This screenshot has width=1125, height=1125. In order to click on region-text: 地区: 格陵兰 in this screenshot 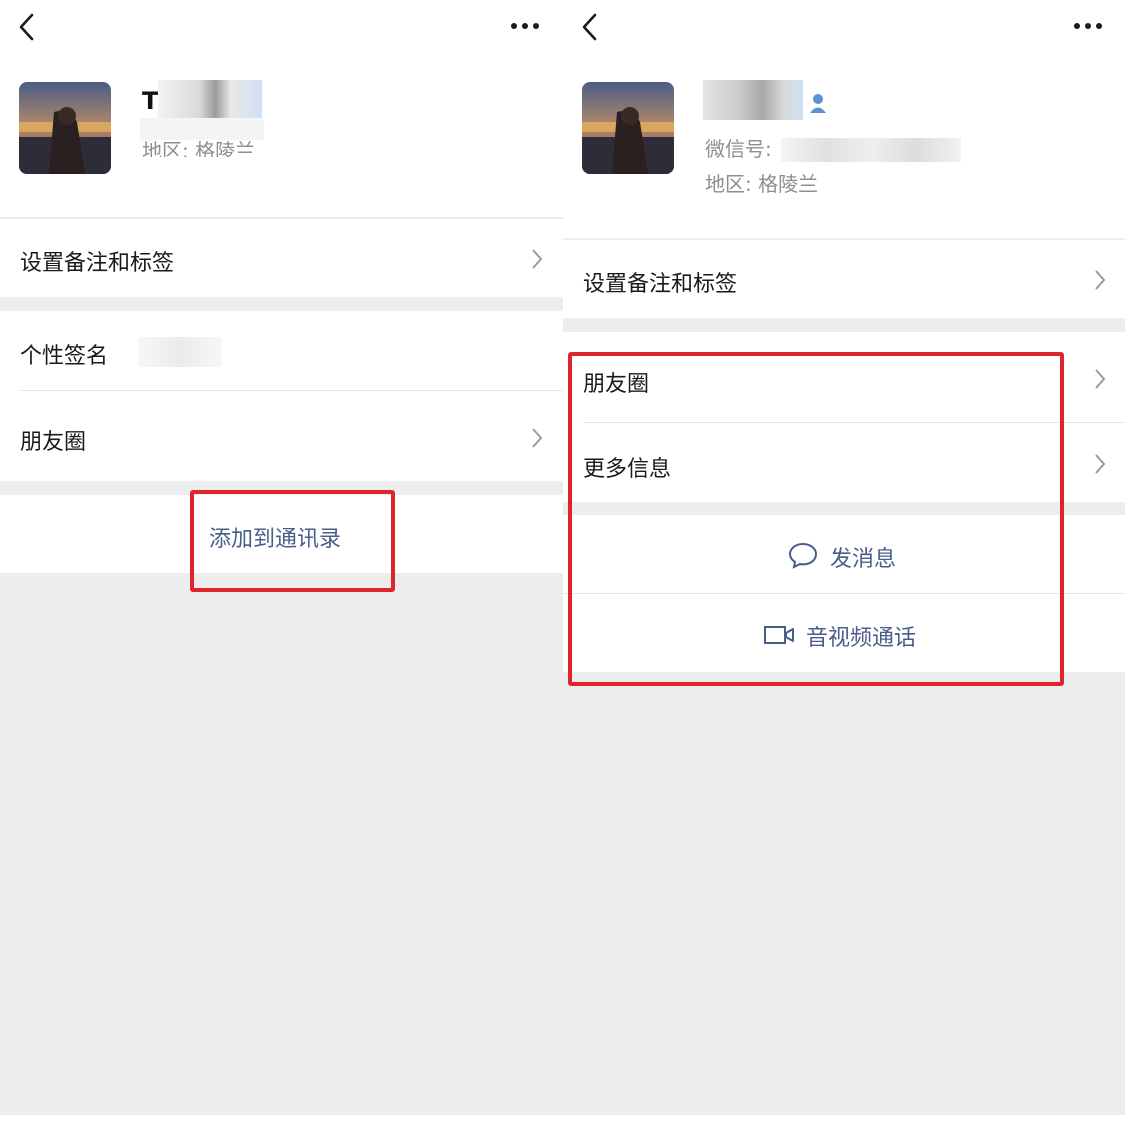, I will do `click(762, 184)`.